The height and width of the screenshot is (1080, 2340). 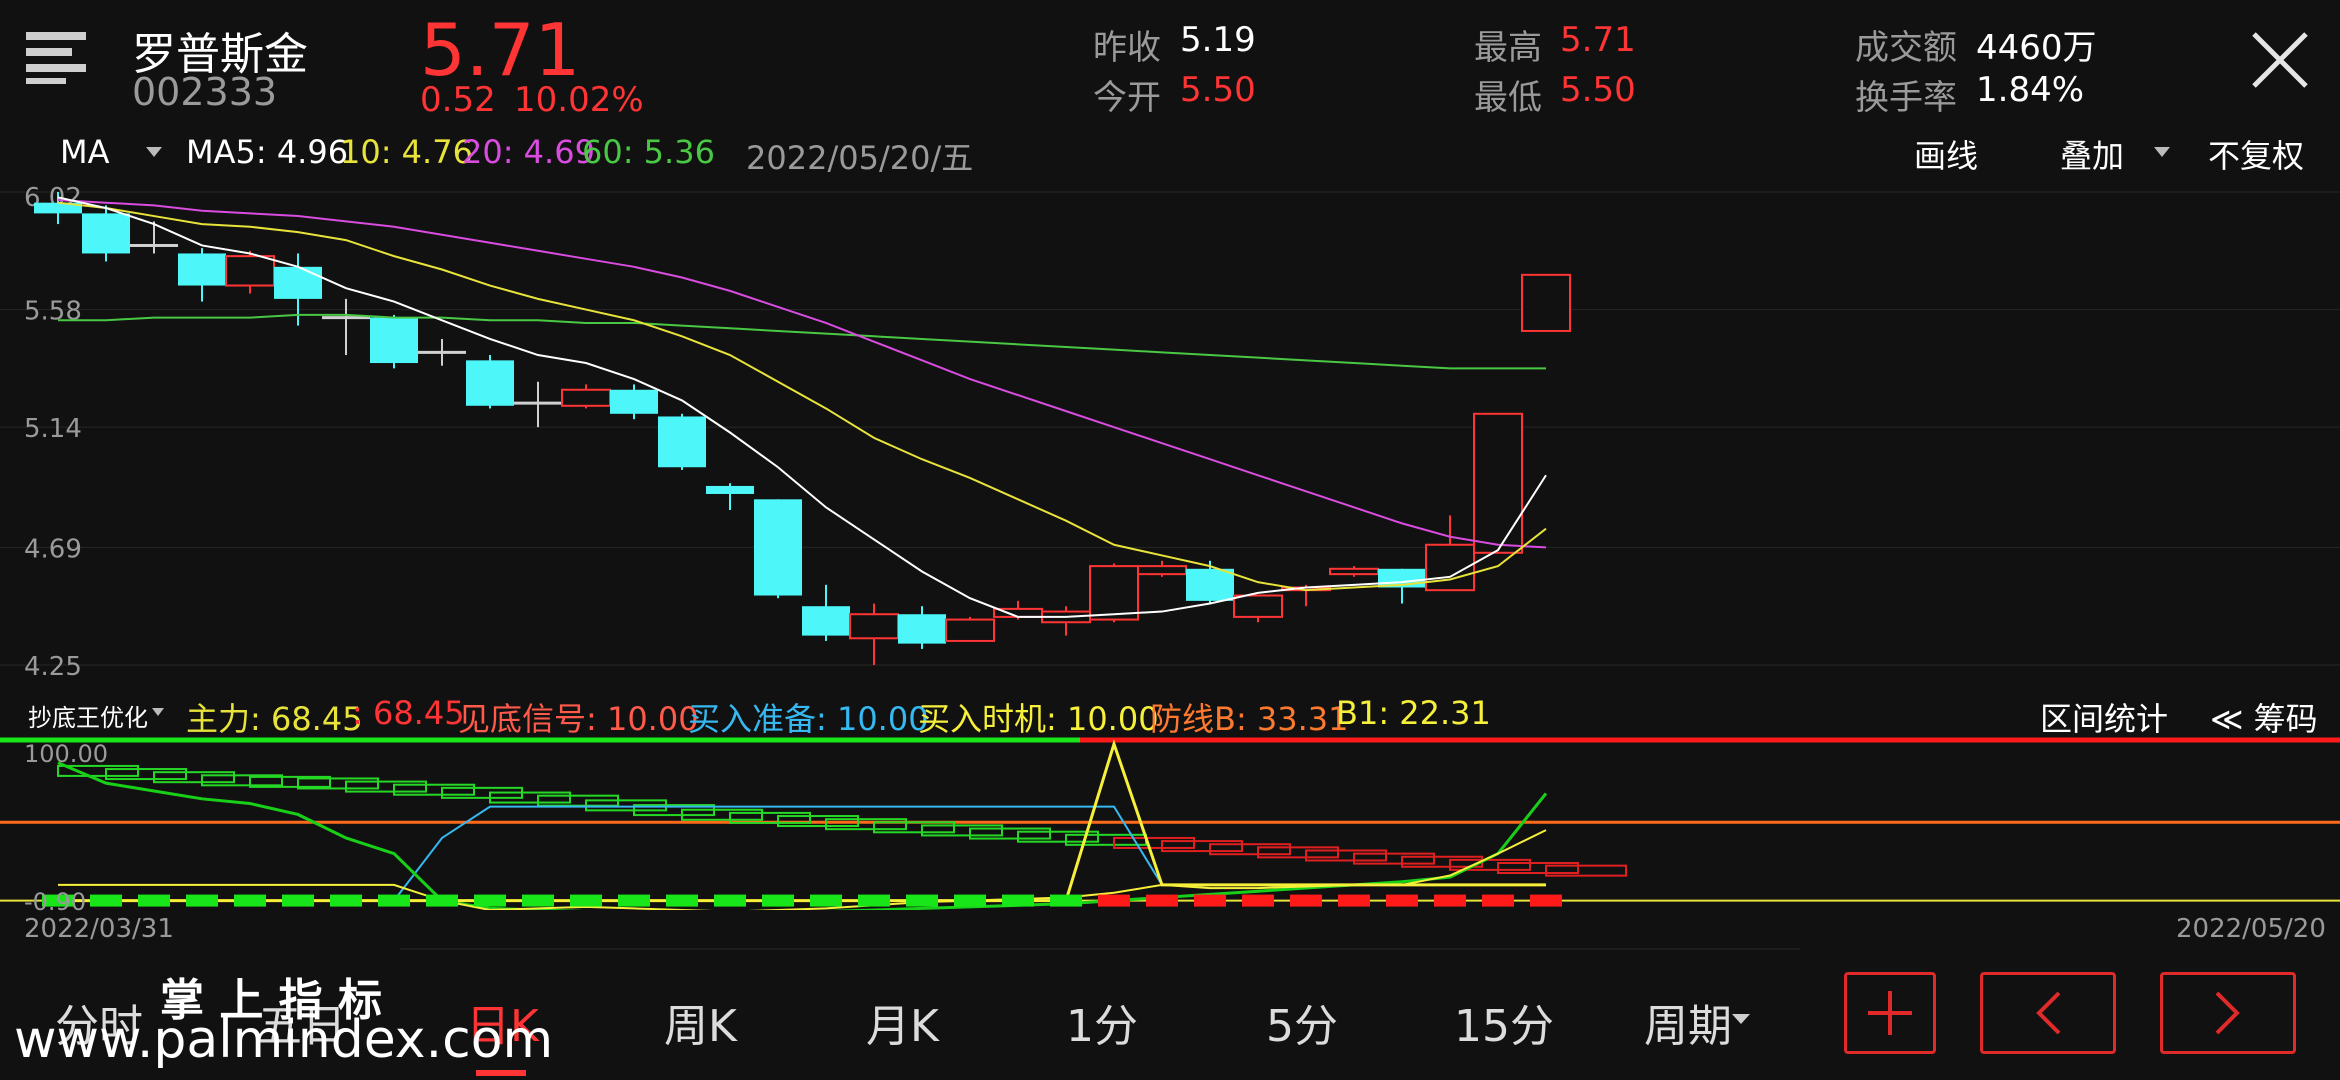 I want to click on indicator-ytick-bottom: -0.90, so click(x=55, y=902).